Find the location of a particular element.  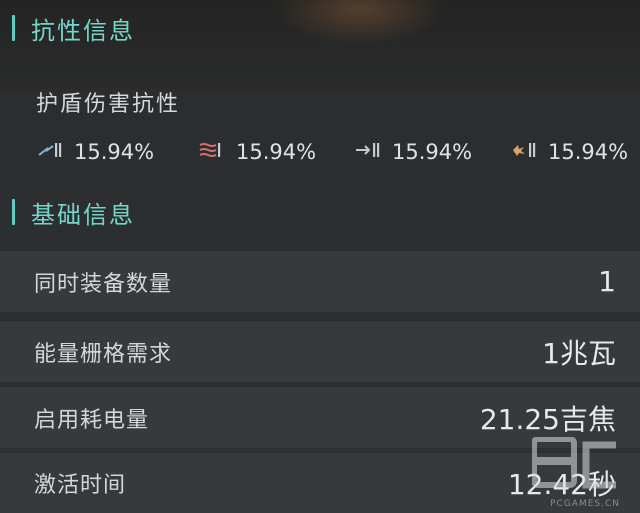

resistance-item-kinetic: 15.94% is located at coordinates (413, 152).